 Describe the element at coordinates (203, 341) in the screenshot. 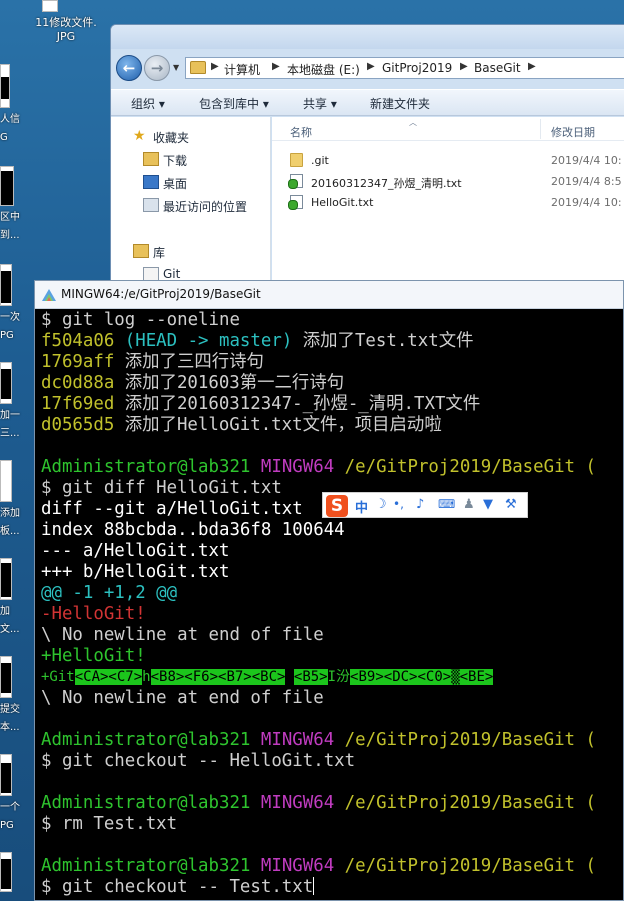

I see `commit-ref: (HEAD -> master)` at that location.